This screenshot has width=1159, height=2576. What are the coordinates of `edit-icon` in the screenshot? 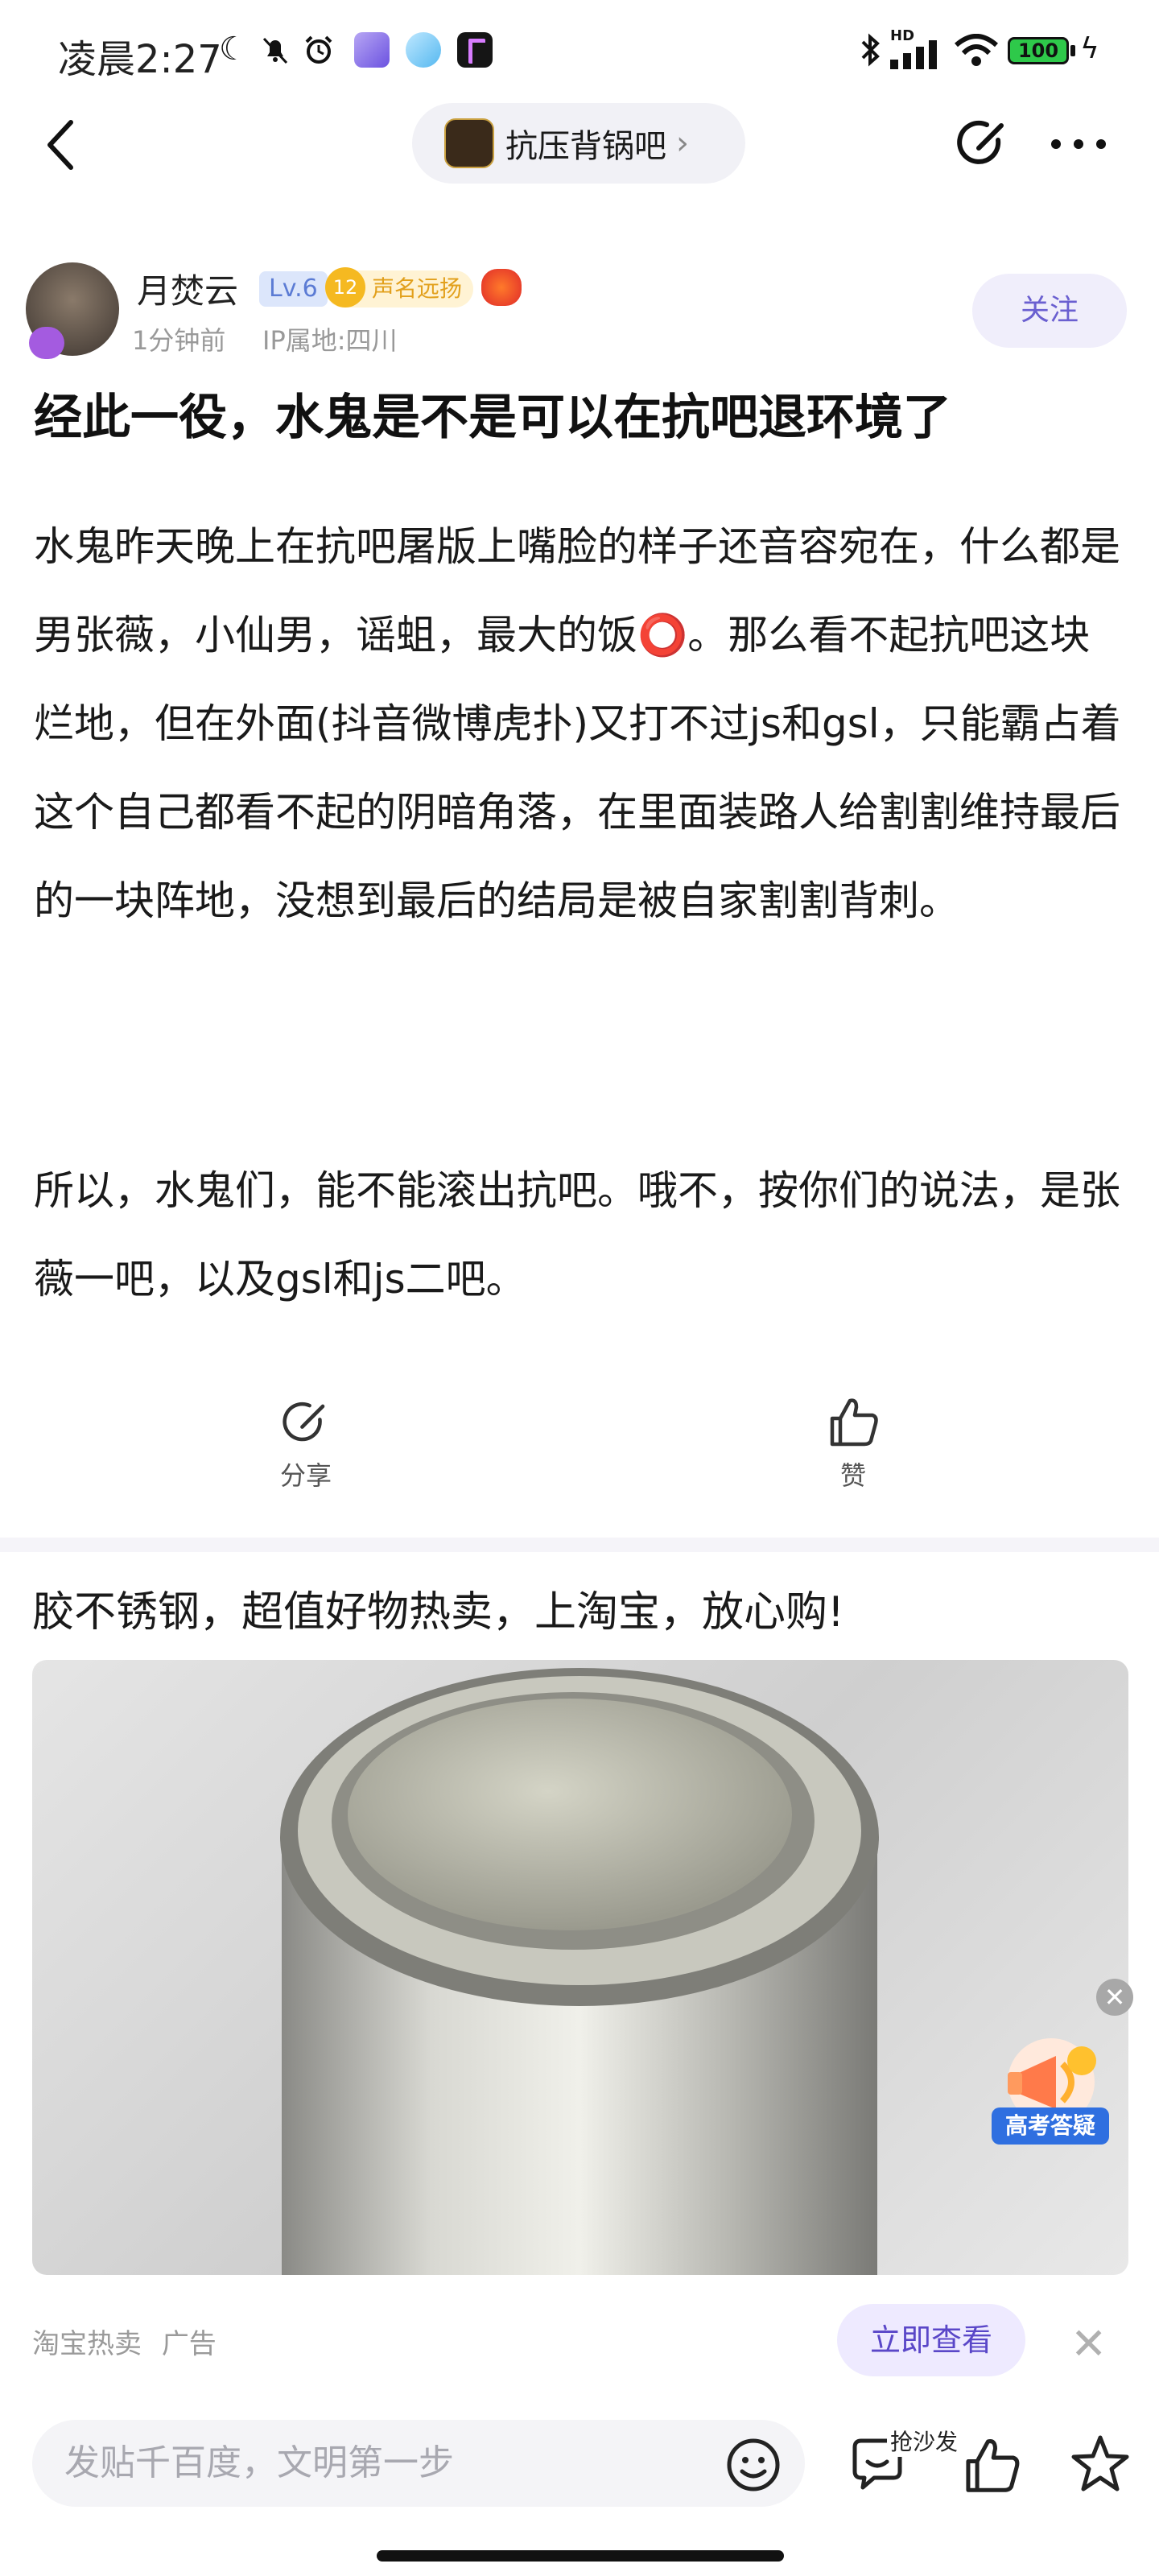 It's located at (983, 144).